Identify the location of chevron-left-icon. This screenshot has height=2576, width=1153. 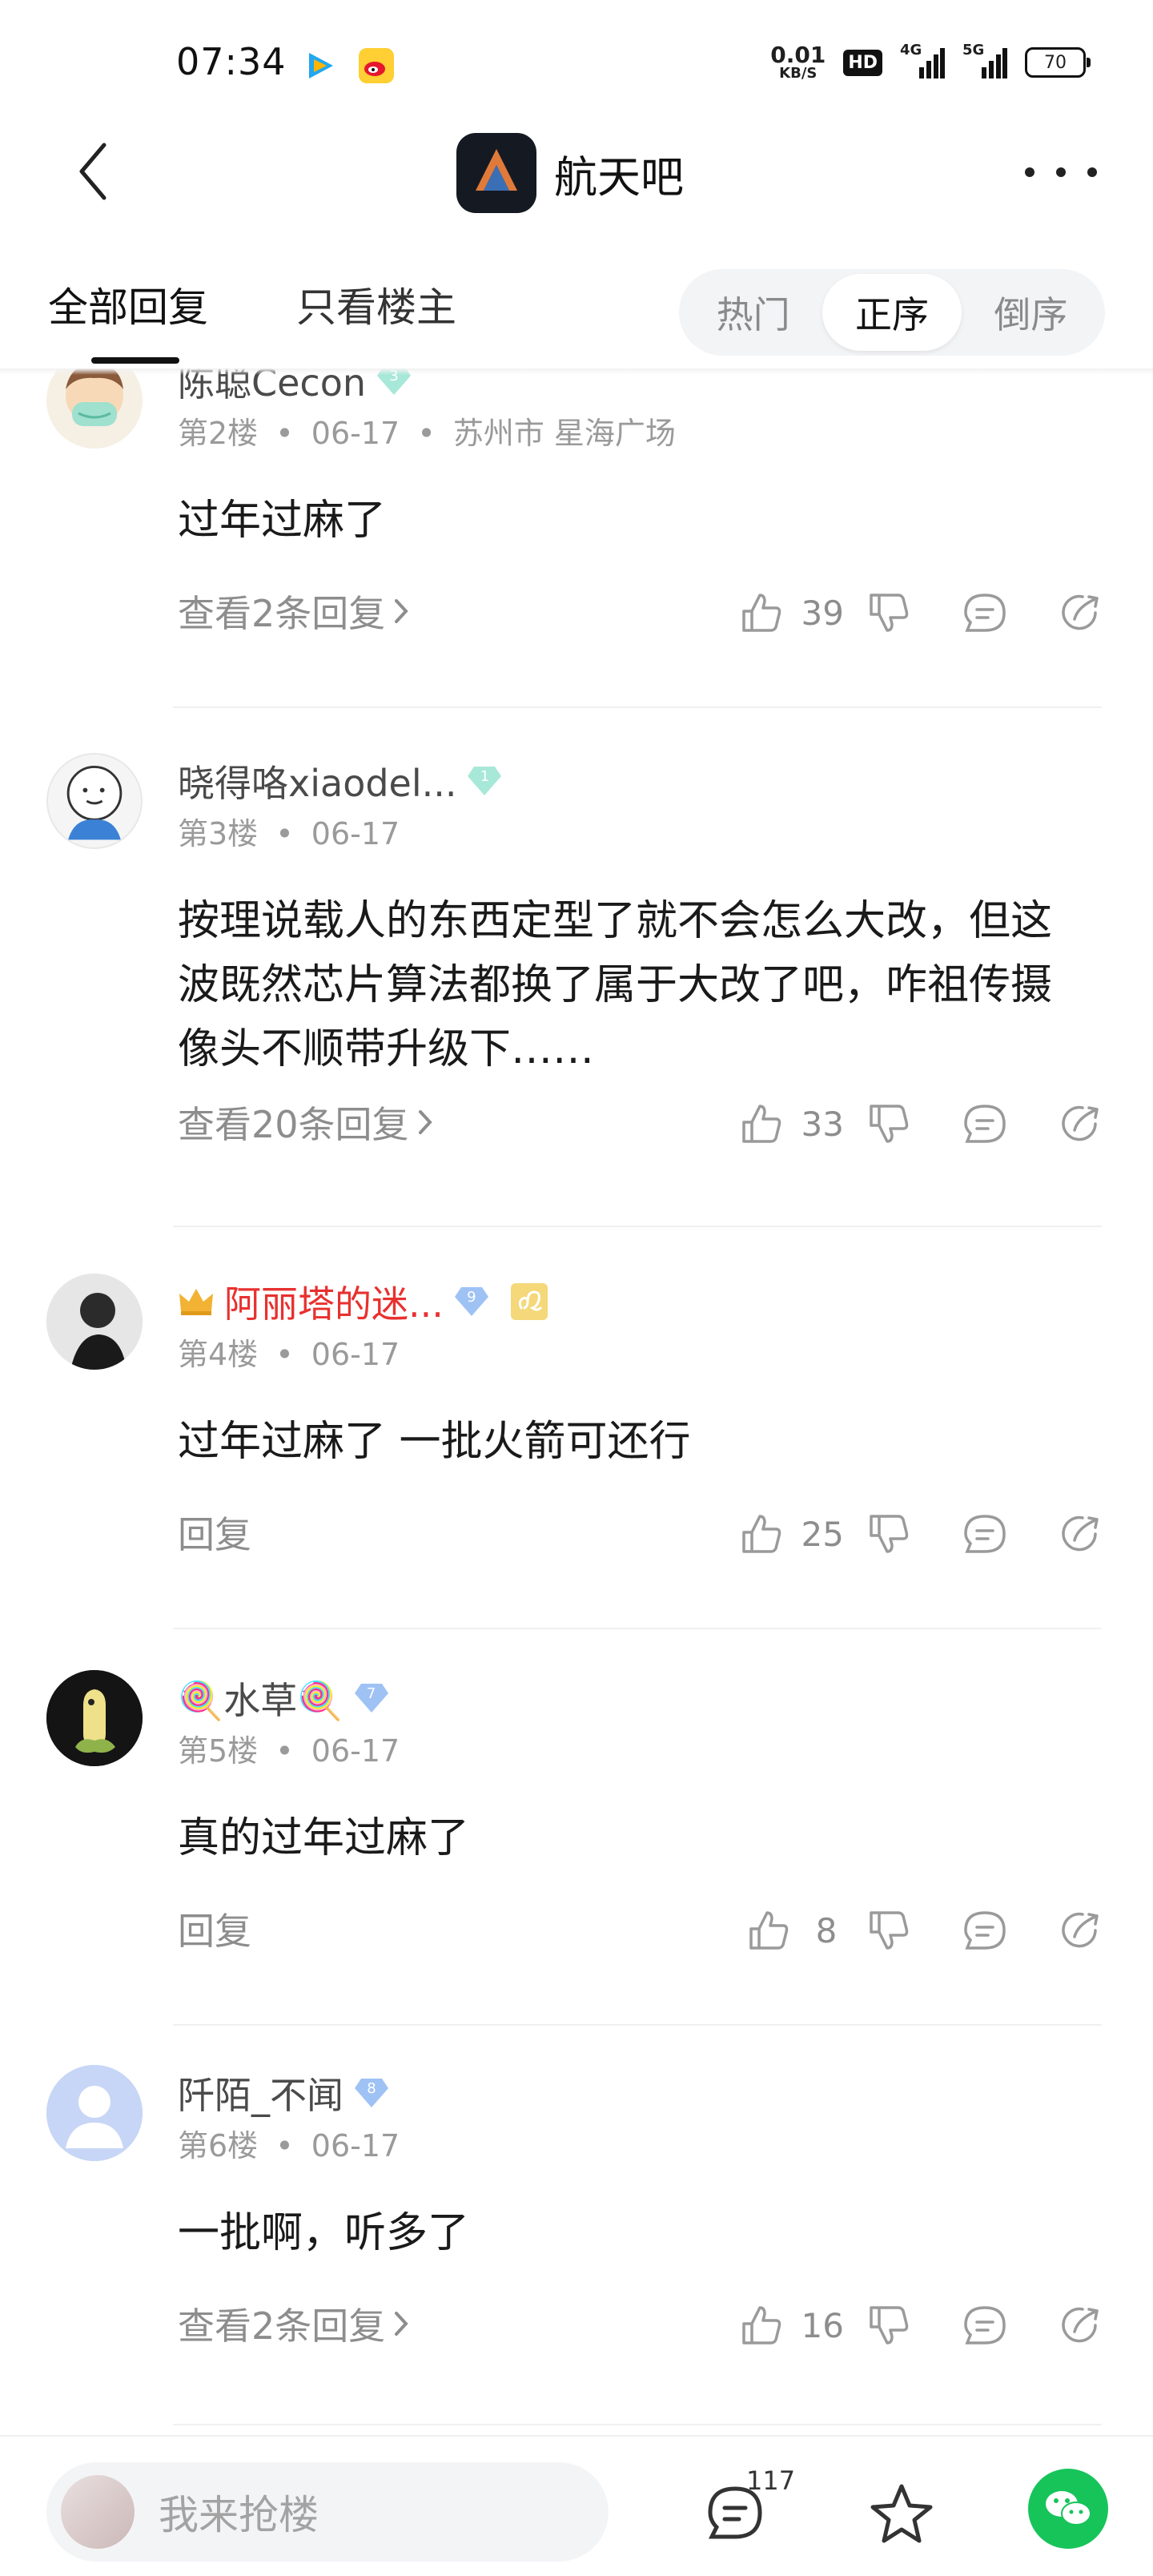
(93, 171).